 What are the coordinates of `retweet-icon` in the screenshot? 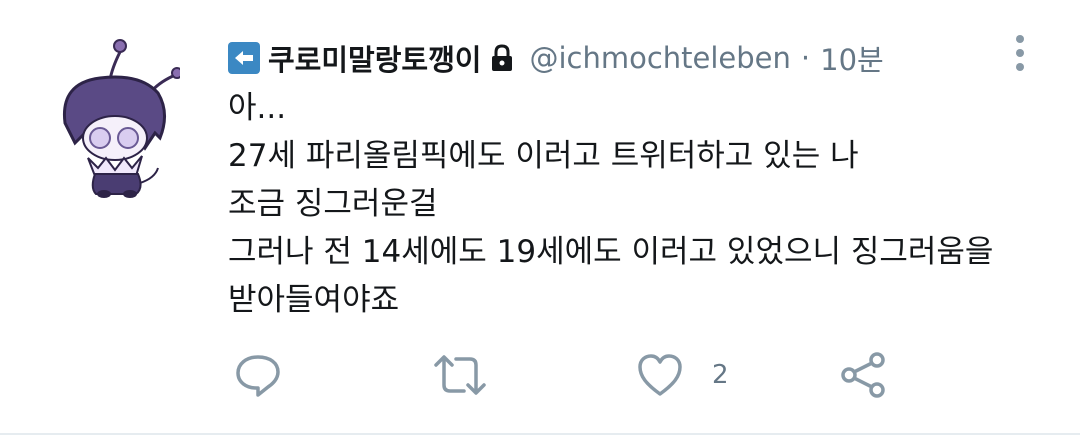 It's located at (460, 375).